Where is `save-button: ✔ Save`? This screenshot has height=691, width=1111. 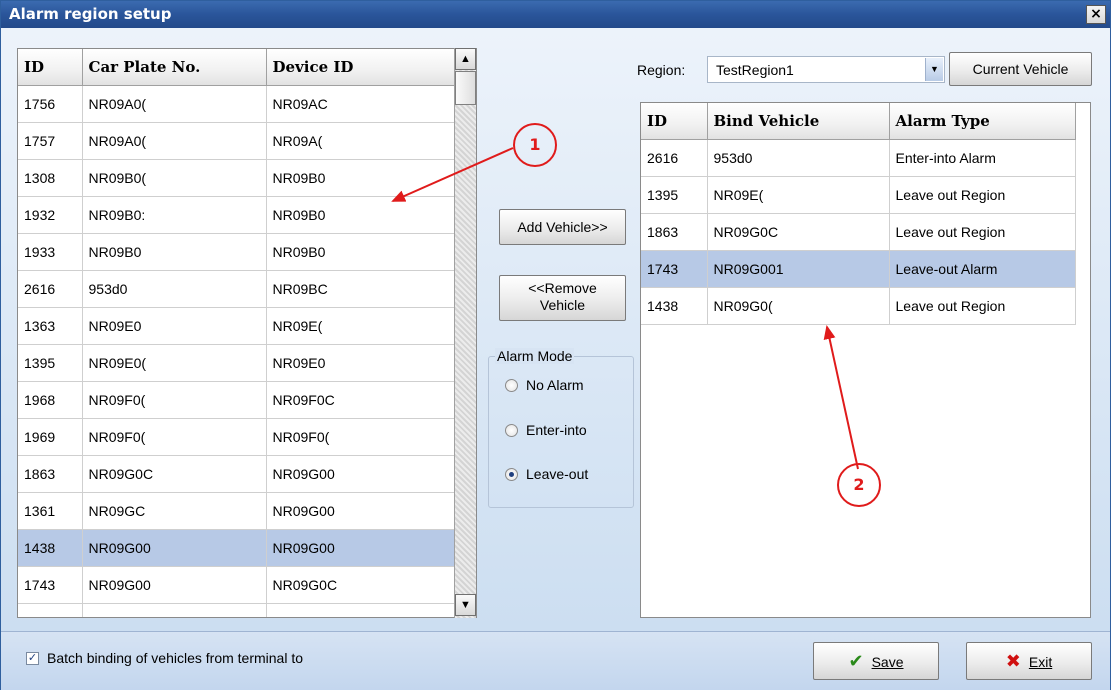
save-button: ✔ Save is located at coordinates (876, 661).